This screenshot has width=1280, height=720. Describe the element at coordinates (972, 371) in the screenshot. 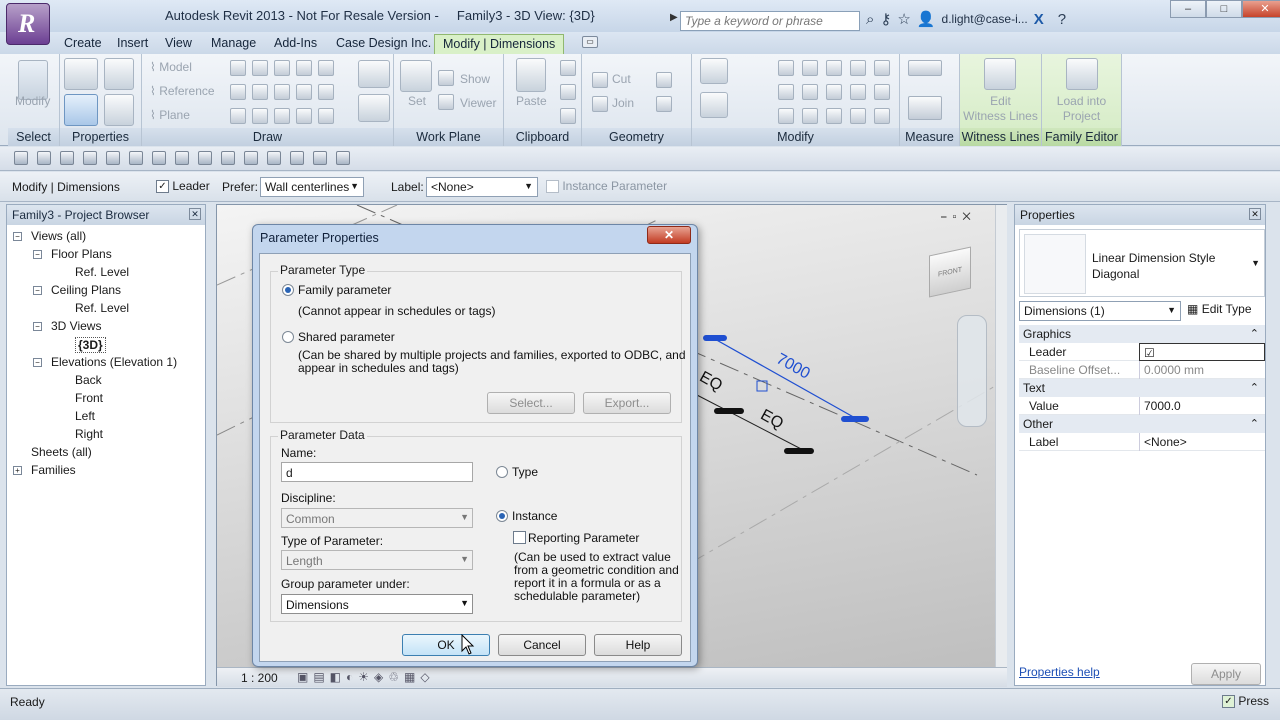

I see `navigation-bar` at that location.